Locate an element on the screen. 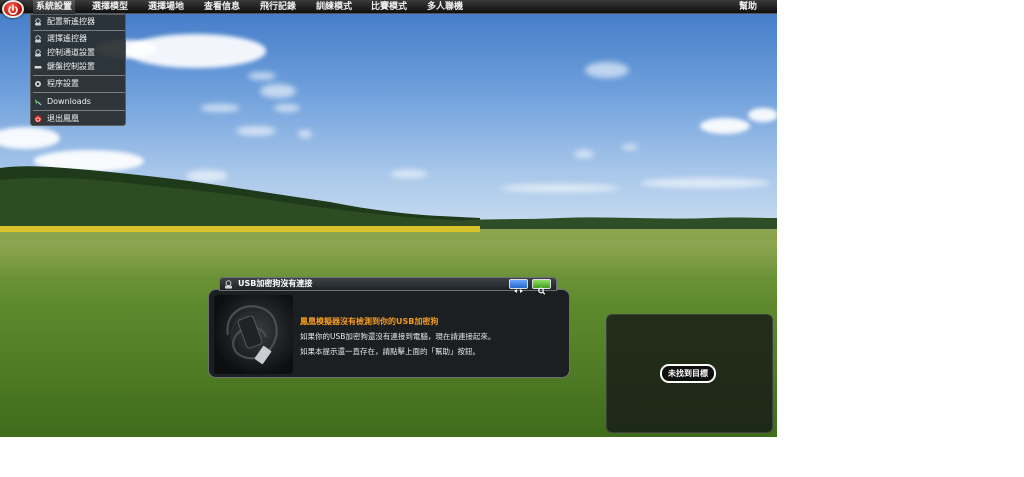 This screenshot has width=1024, height=477. dialog-message-title: 鳳凰模擬器沒有檢測到你的USB加密狗 is located at coordinates (369, 321).